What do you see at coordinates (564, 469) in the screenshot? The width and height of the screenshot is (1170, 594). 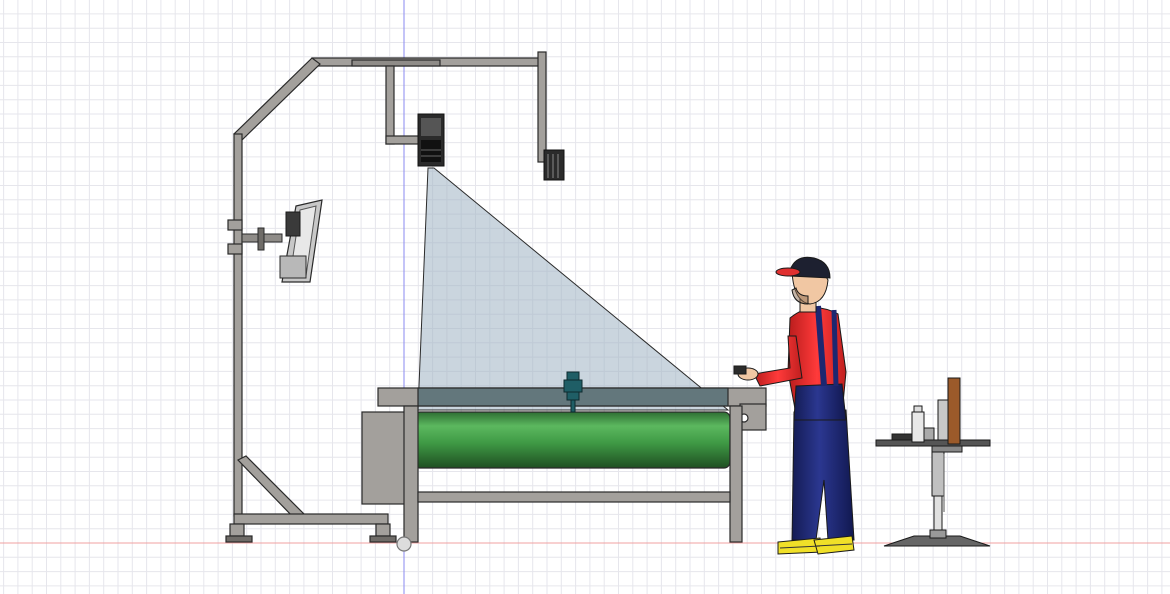 I see `conveyor-table` at bounding box center [564, 469].